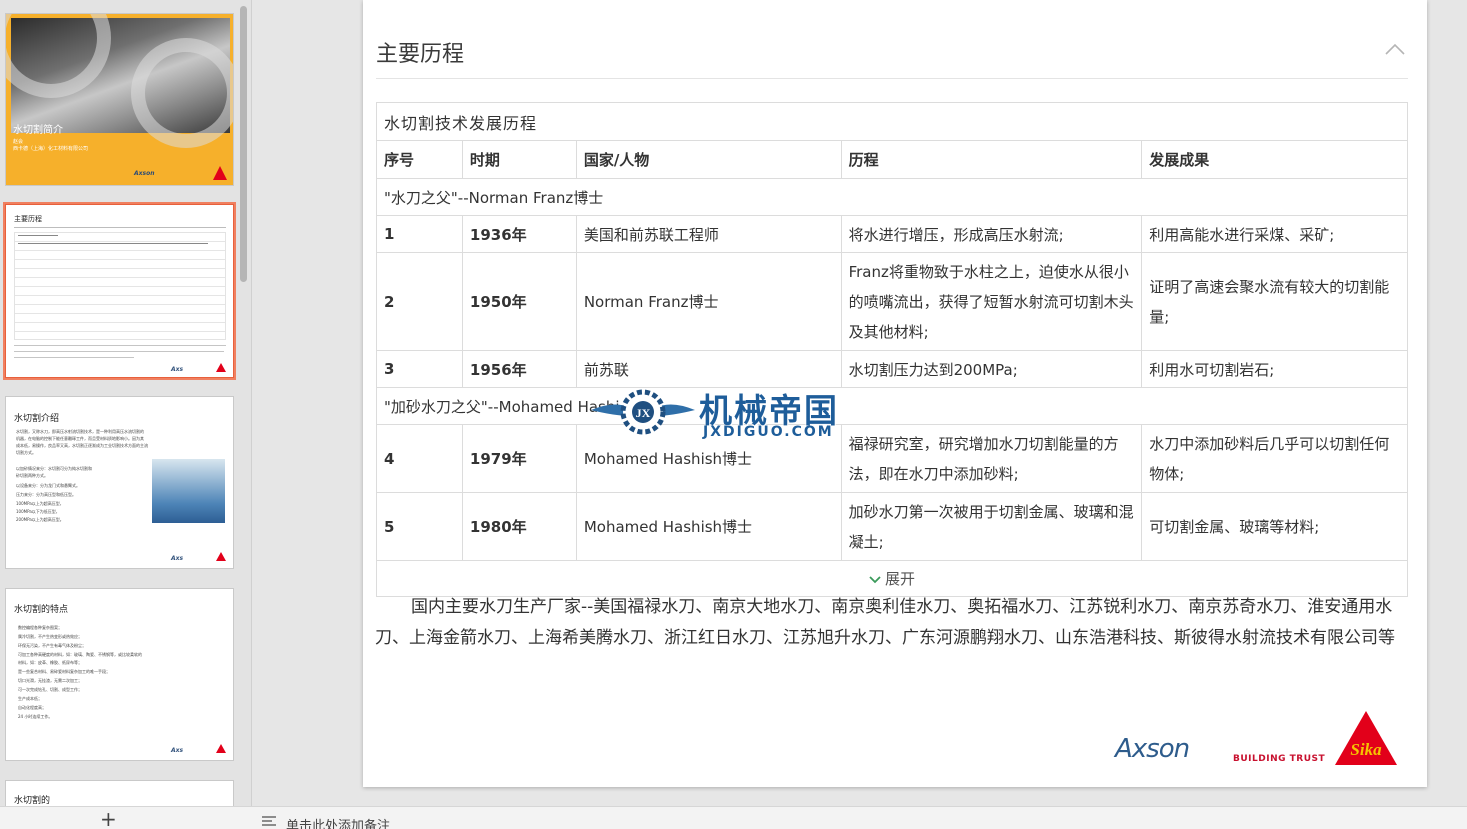 This screenshot has width=1467, height=829. I want to click on notes-placeholder: 单击此处添加备注, so click(338, 822).